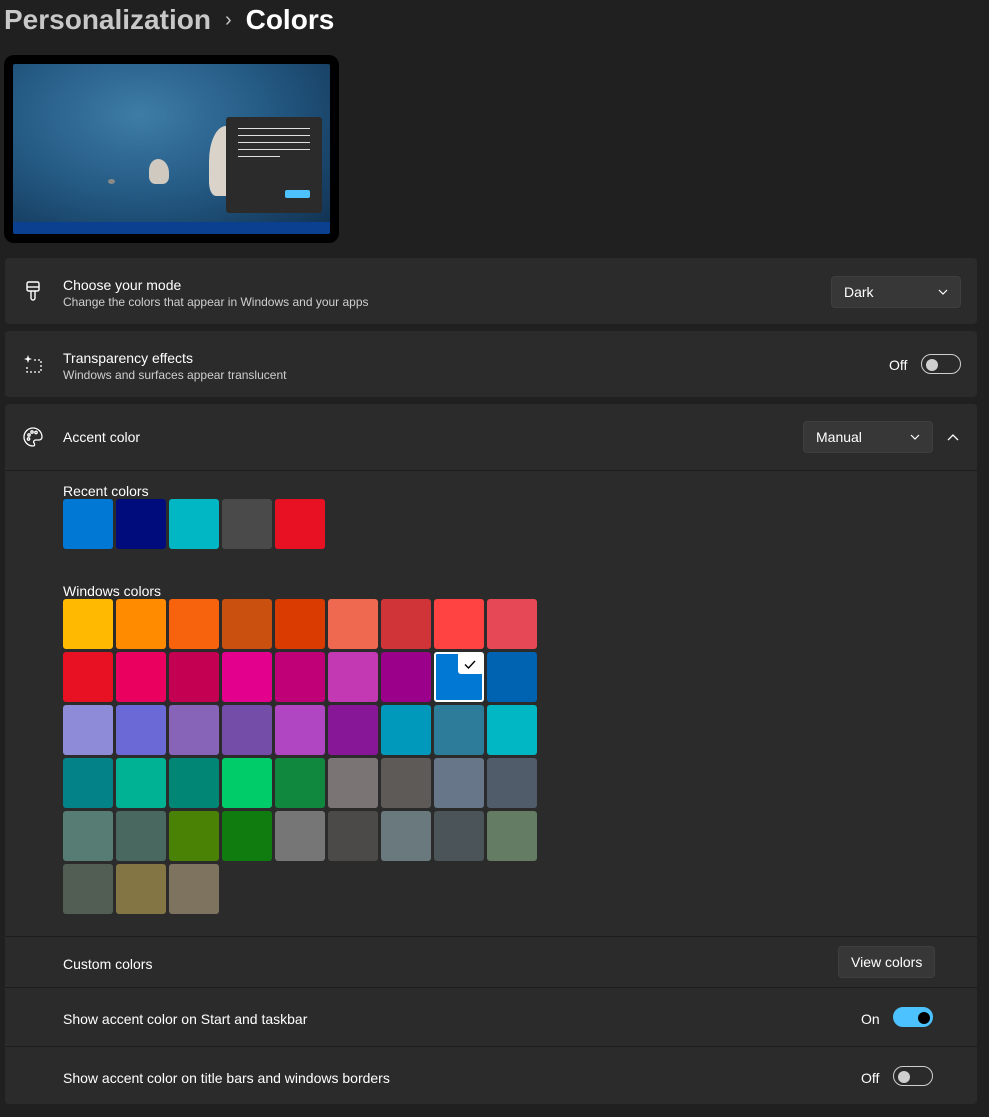  What do you see at coordinates (175, 375) in the screenshot?
I see `transparency-subtitle: Windows and surfaces appear translucent` at bounding box center [175, 375].